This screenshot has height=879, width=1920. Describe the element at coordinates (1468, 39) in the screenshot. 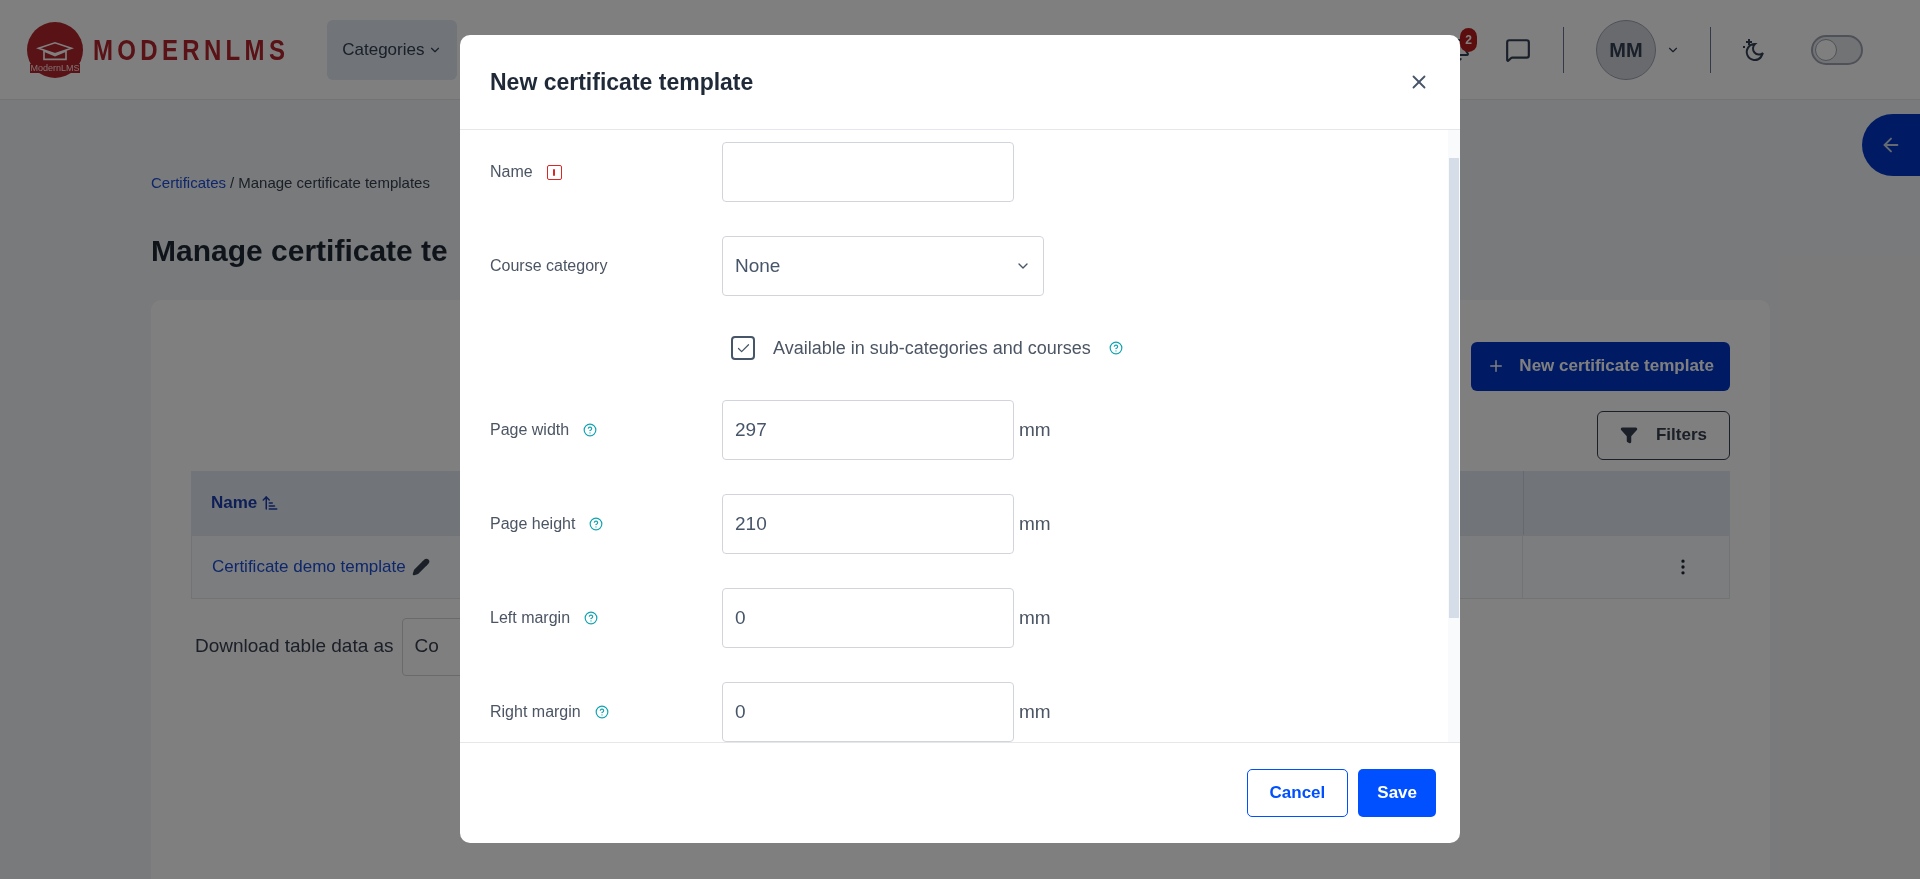

I see `notification-count-badge: 2` at that location.